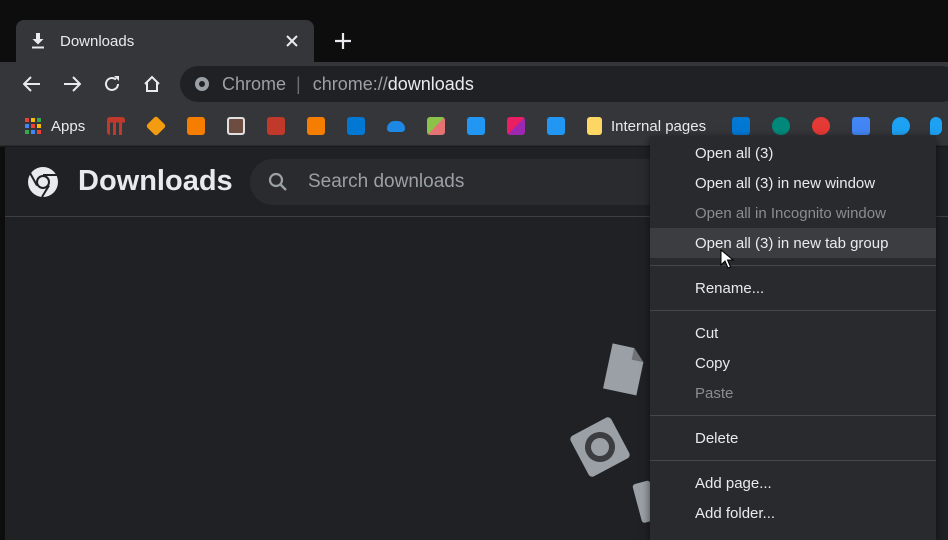  I want to click on new-tab-button, so click(343, 41).